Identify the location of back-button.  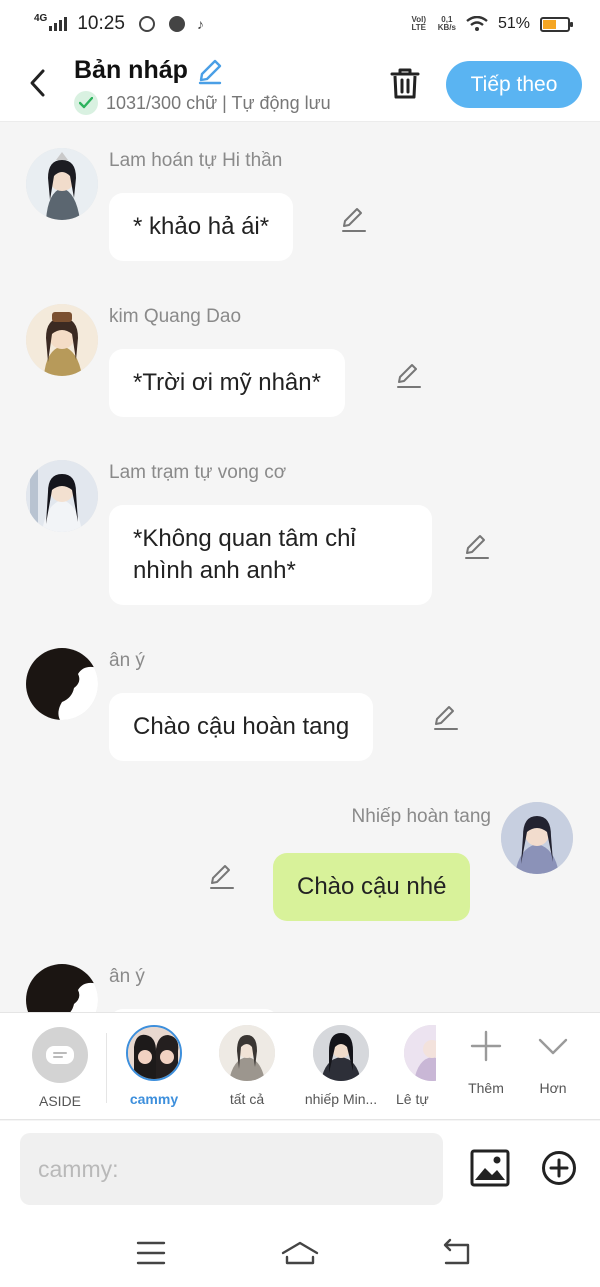
(37, 83).